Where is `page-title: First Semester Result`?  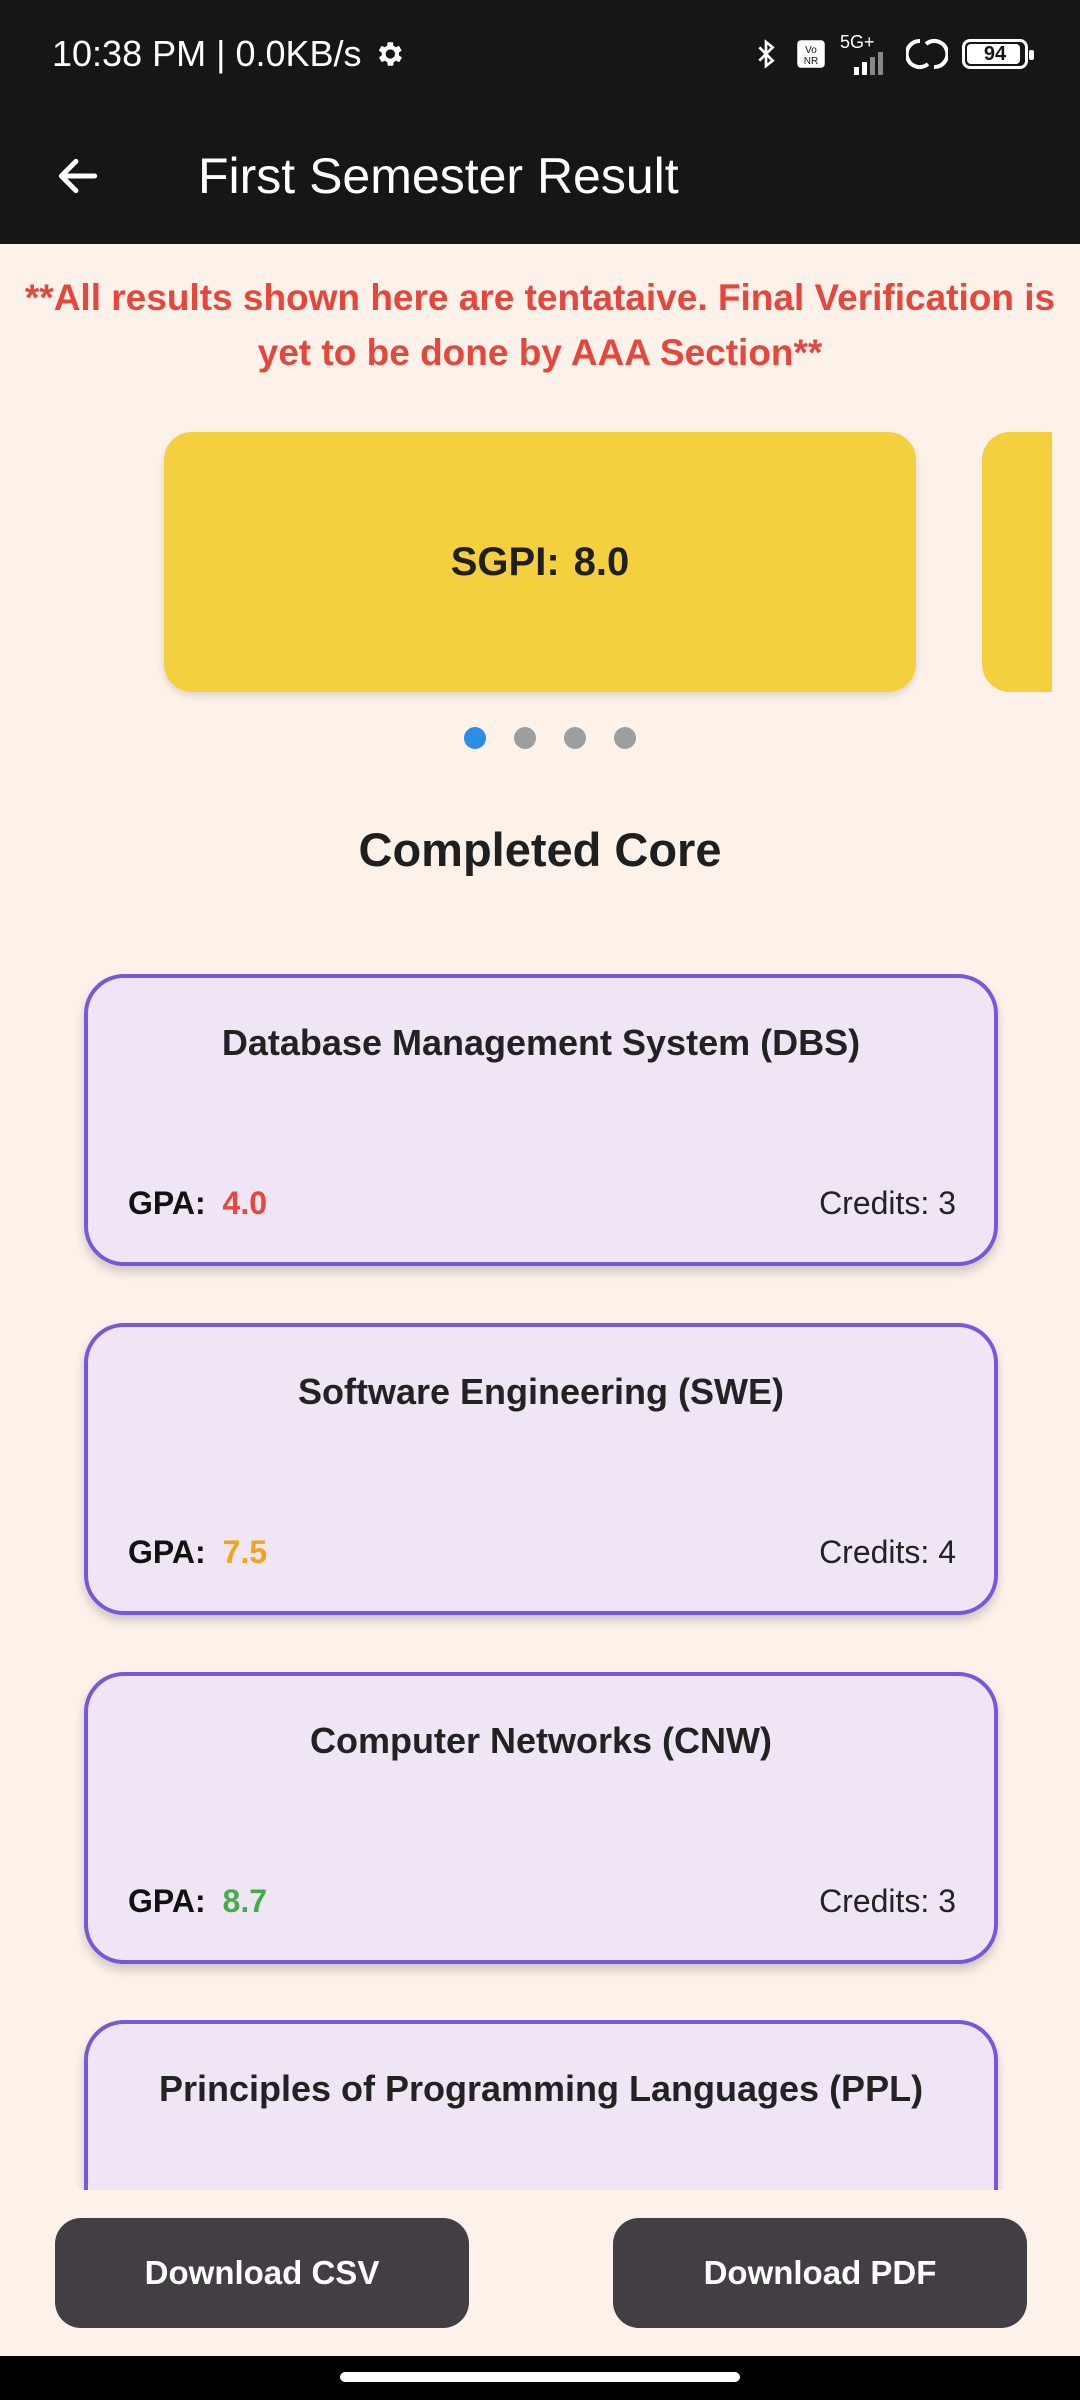
page-title: First Semester Result is located at coordinates (438, 176).